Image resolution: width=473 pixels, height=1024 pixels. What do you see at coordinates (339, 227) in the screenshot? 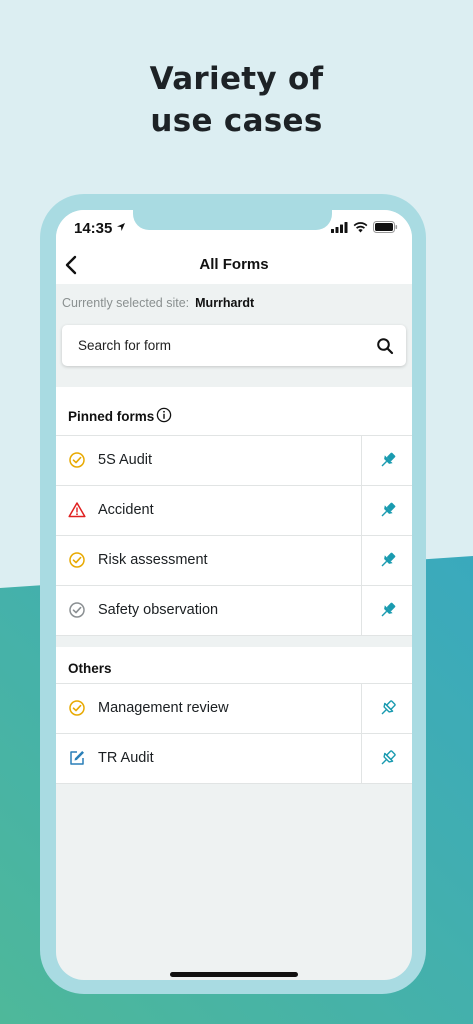
I see `cellular-signal-icon` at bounding box center [339, 227].